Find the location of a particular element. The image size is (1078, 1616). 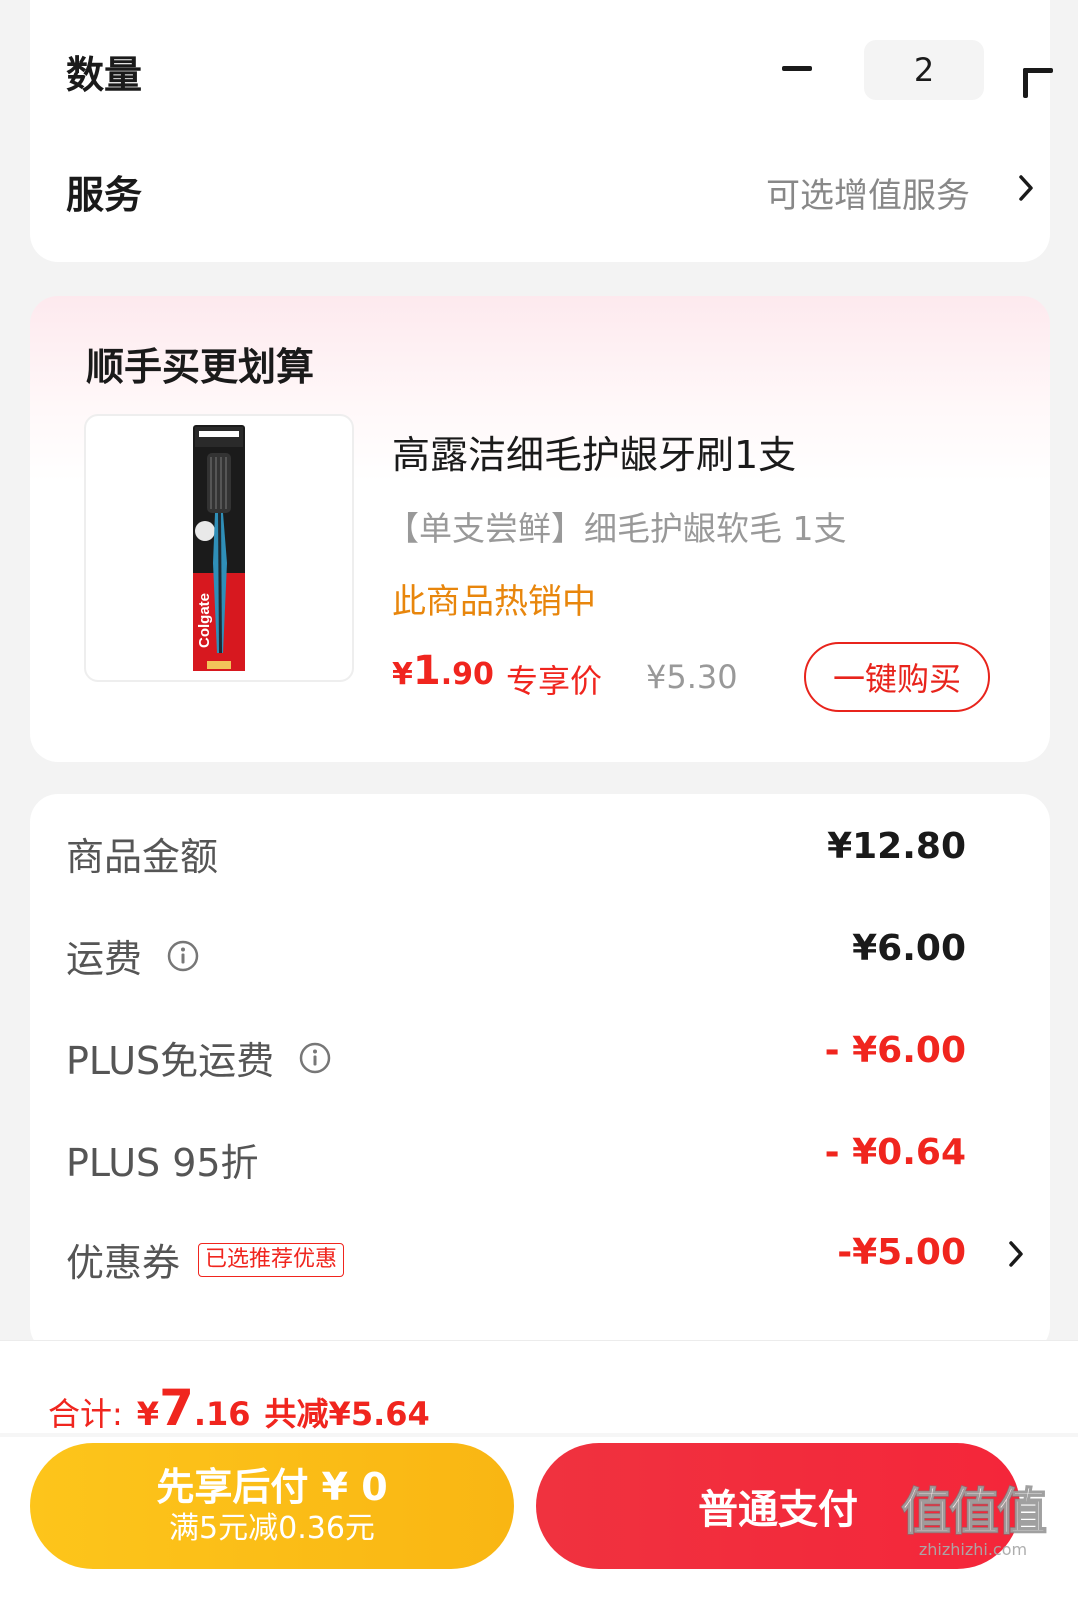

shipping-label: 运费 is located at coordinates (104, 959).